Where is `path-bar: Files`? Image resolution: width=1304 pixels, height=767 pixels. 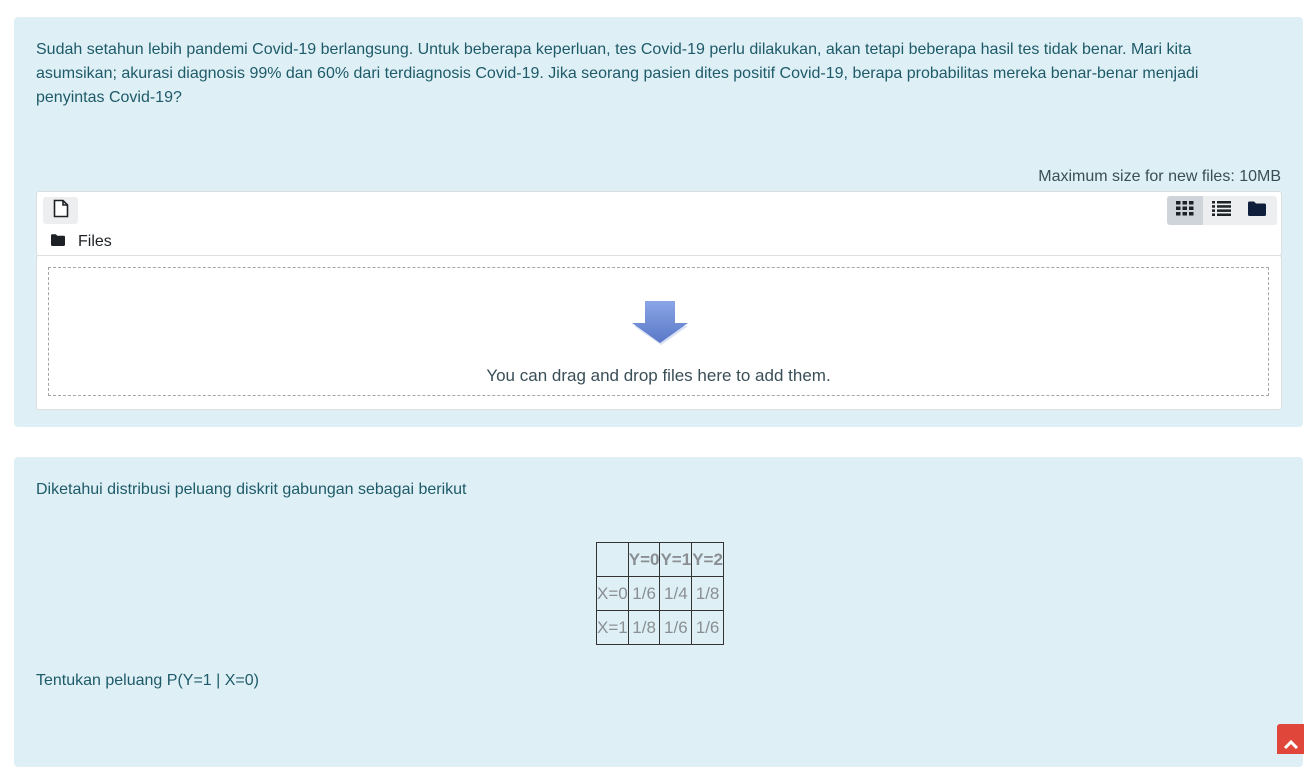
path-bar: Files is located at coordinates (81, 242).